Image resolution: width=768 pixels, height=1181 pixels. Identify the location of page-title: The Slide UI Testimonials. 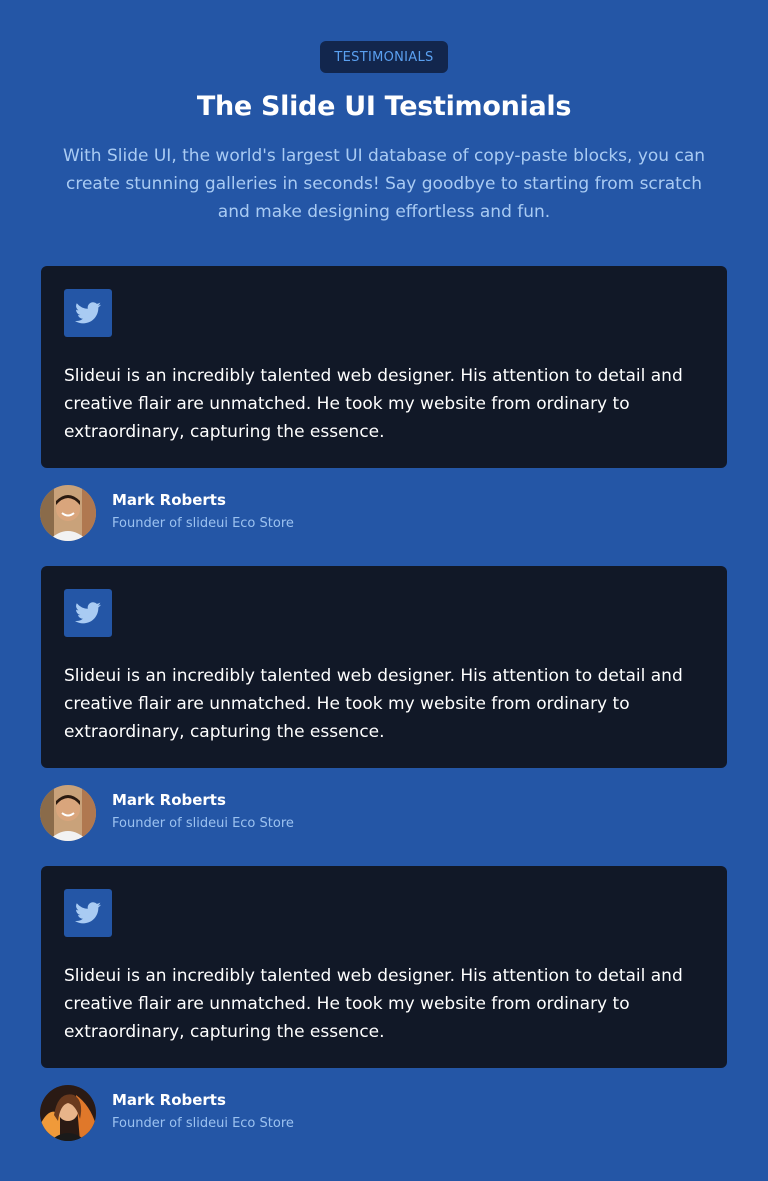
(384, 106).